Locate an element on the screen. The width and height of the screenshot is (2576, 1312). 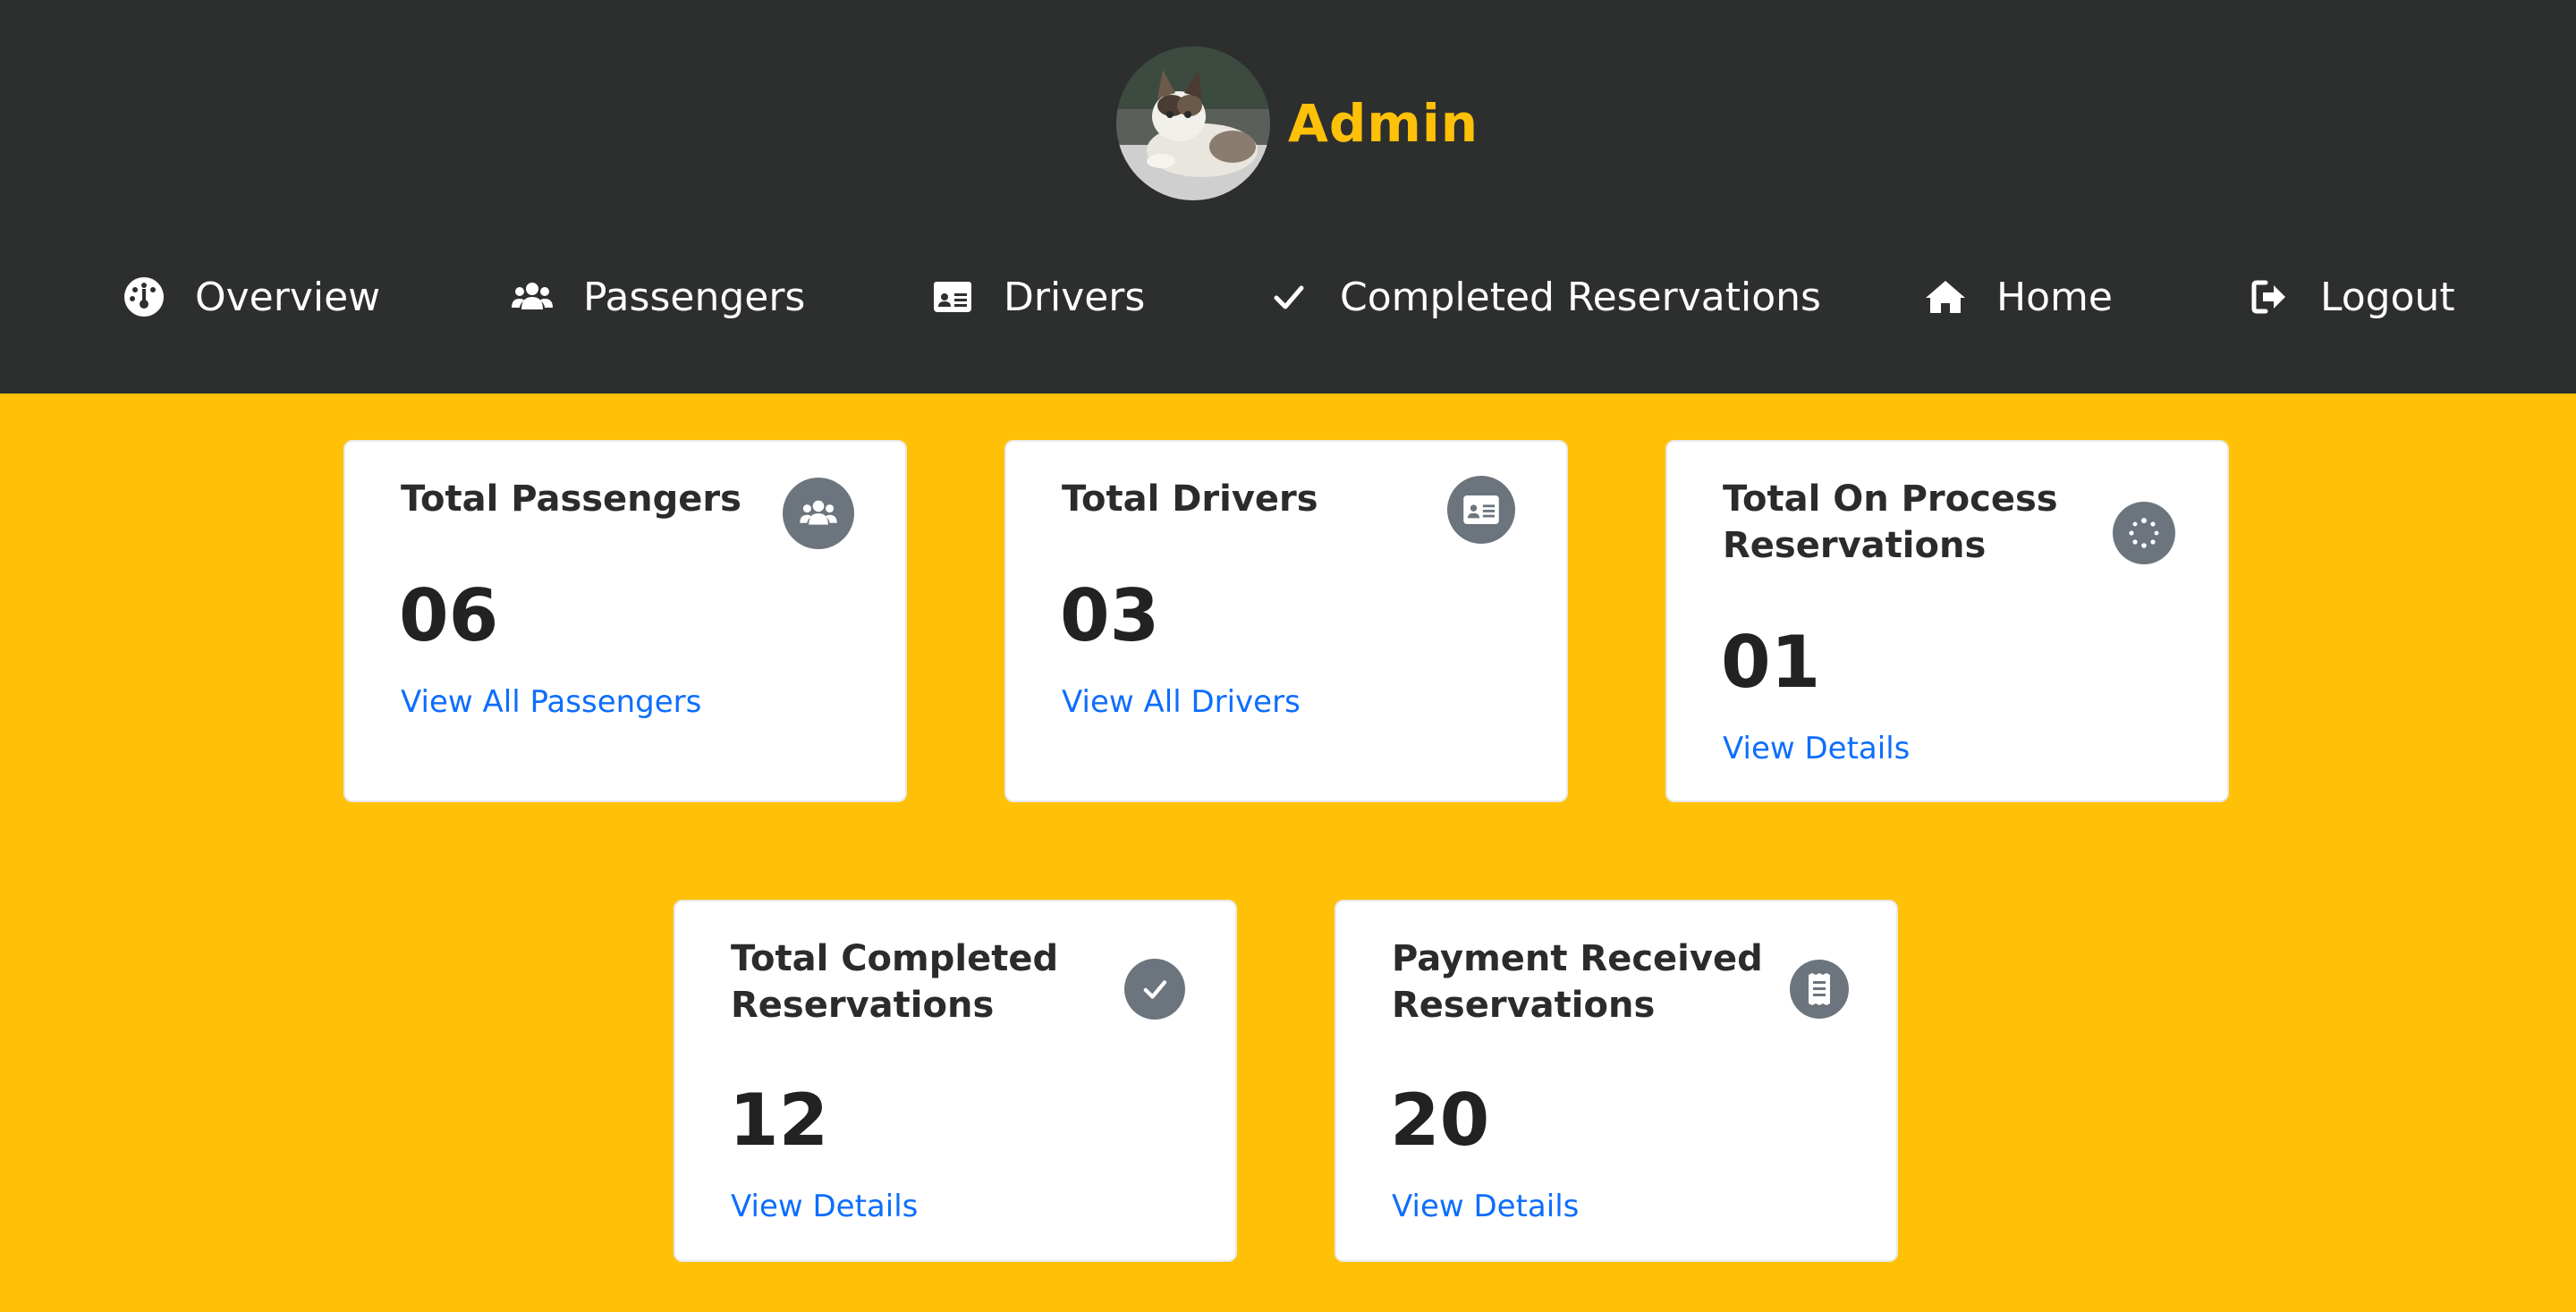
nav-label: Home is located at coordinates (2054, 297).